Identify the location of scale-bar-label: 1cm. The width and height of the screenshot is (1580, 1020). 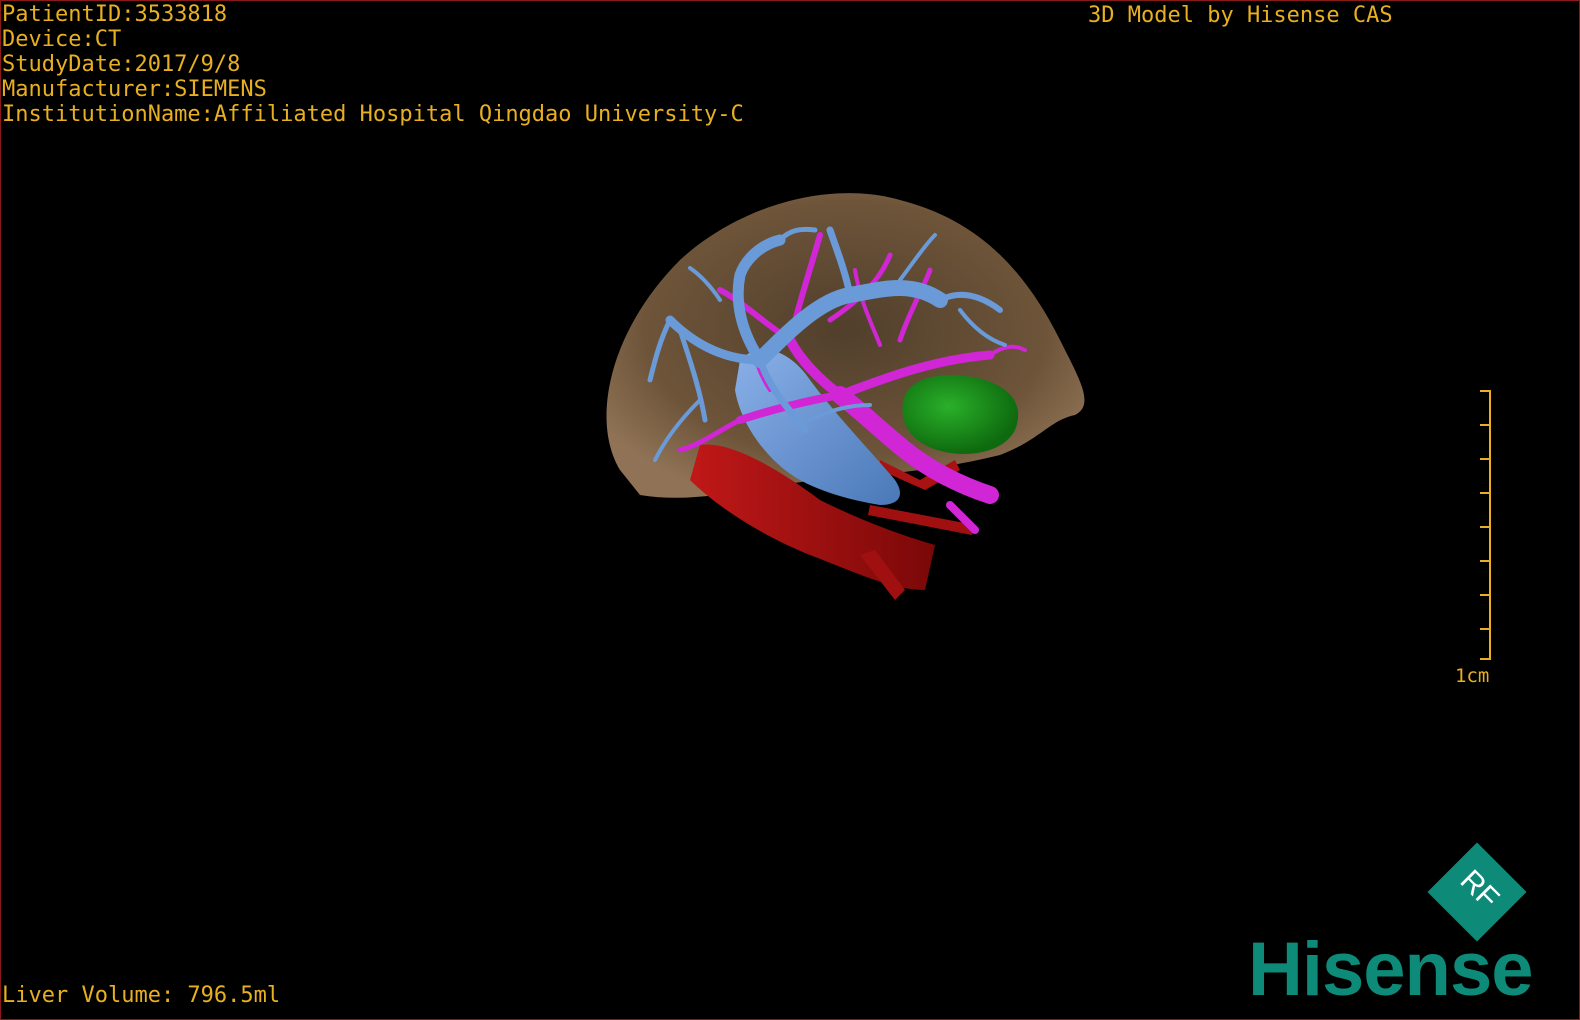
(1472, 676).